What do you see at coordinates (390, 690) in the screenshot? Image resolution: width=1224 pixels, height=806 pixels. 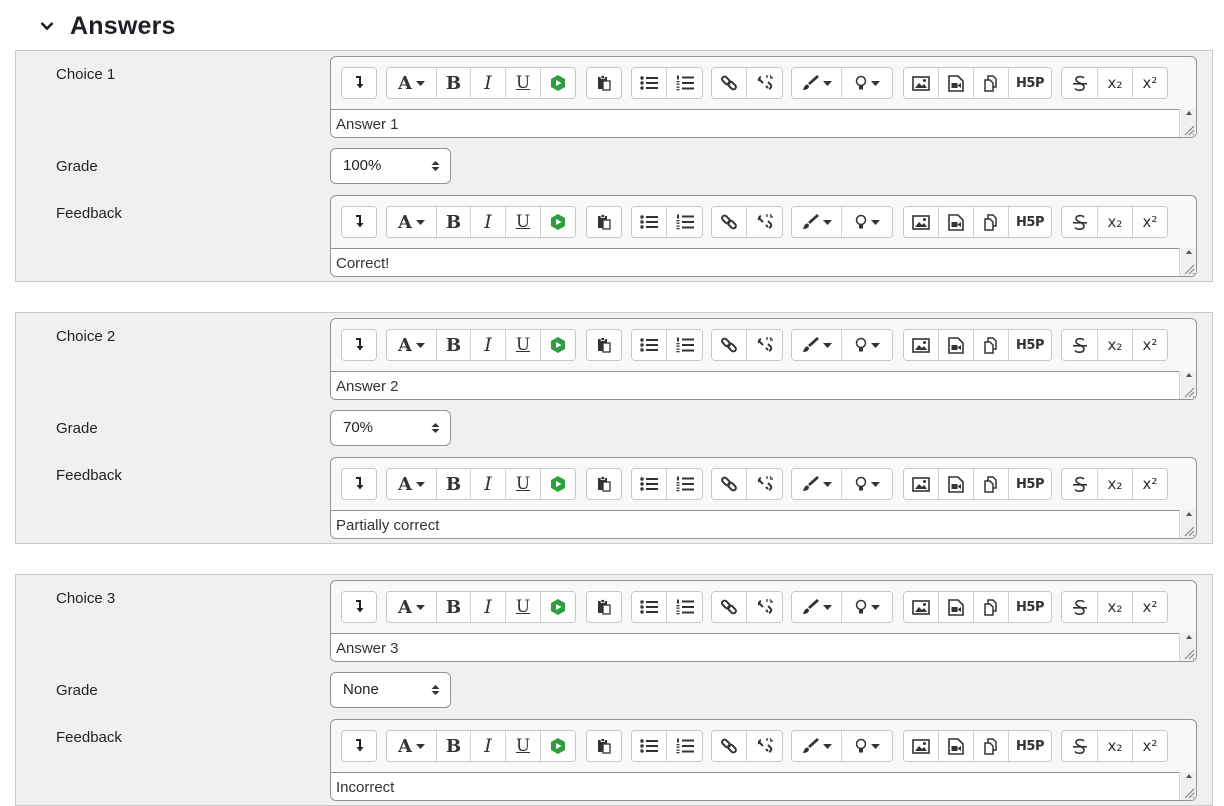 I see `grade-select: None` at bounding box center [390, 690].